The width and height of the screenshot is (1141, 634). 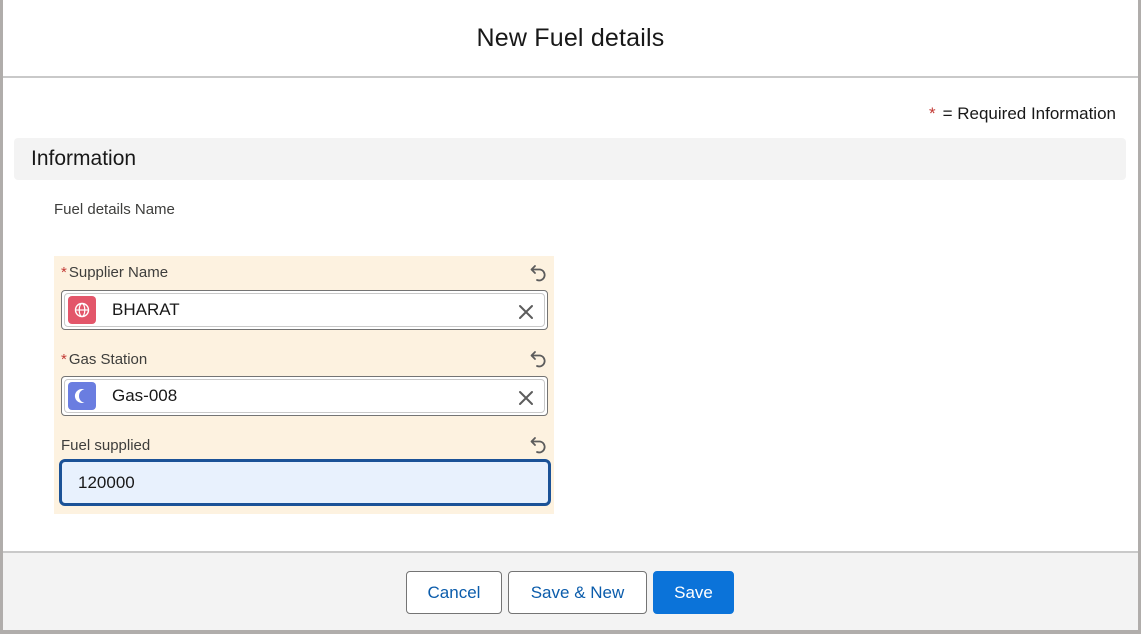 I want to click on section-header-information: Information, so click(x=570, y=159).